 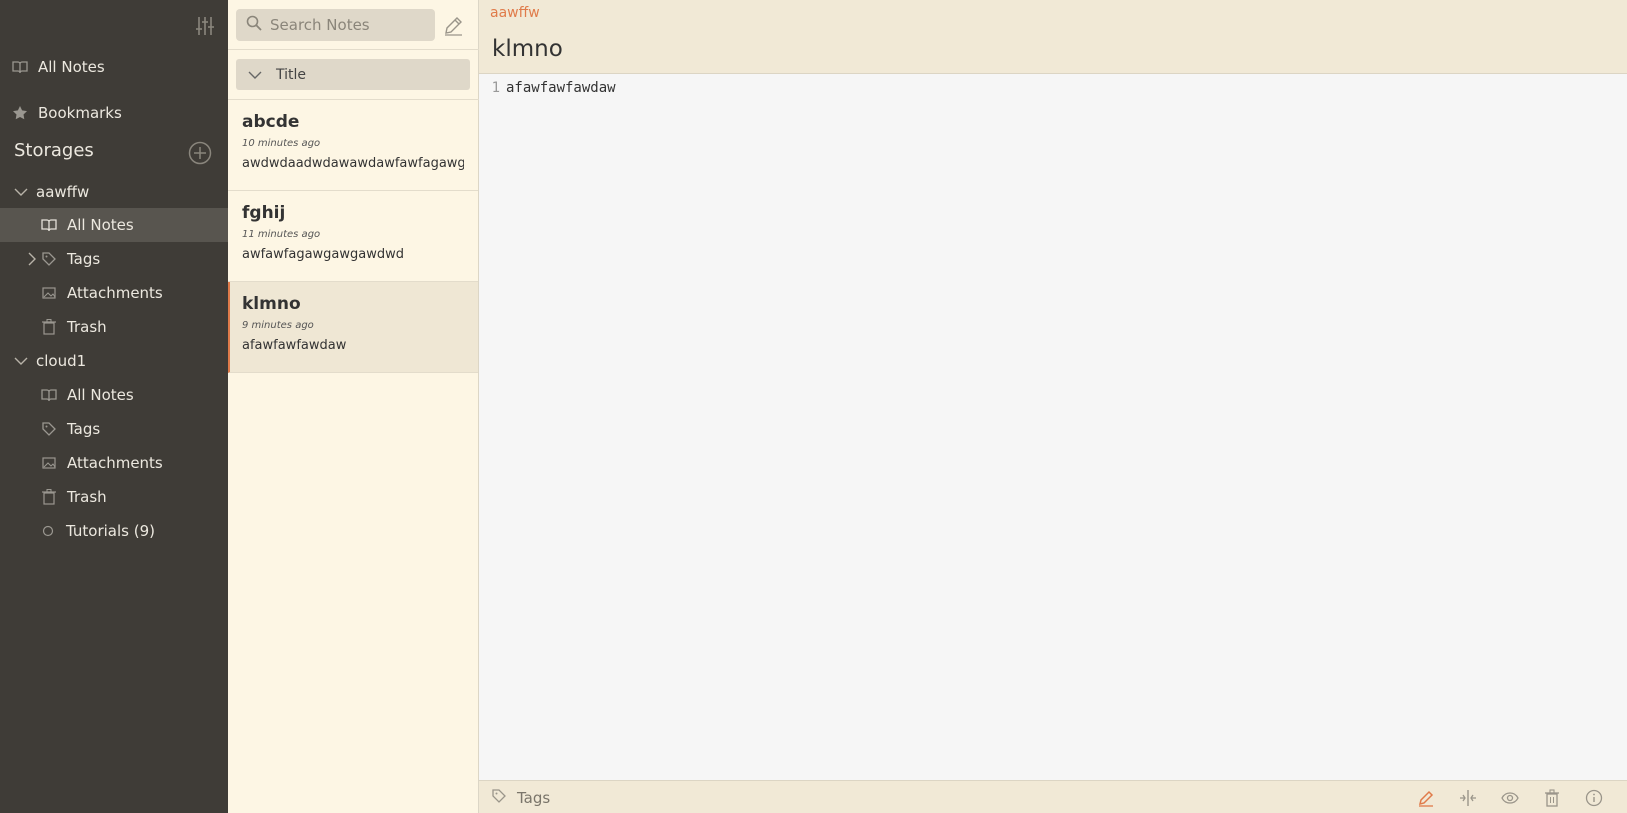 What do you see at coordinates (63, 192) in the screenshot?
I see `storage-name: aawffw` at bounding box center [63, 192].